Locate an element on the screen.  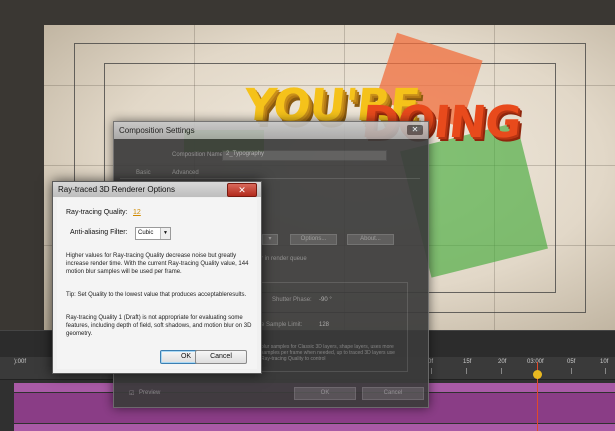
antialiasing-filter-value: Cubic is located at coordinates (146, 233).